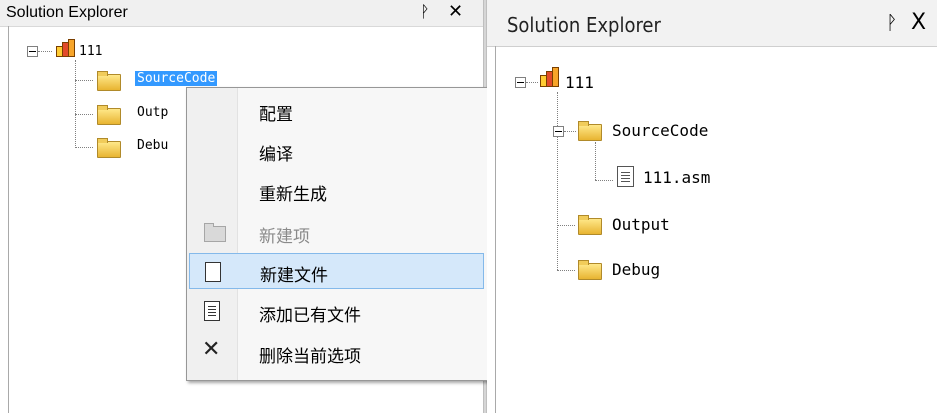  Describe the element at coordinates (276, 115) in the screenshot. I see `menu-item-label: 配置` at that location.